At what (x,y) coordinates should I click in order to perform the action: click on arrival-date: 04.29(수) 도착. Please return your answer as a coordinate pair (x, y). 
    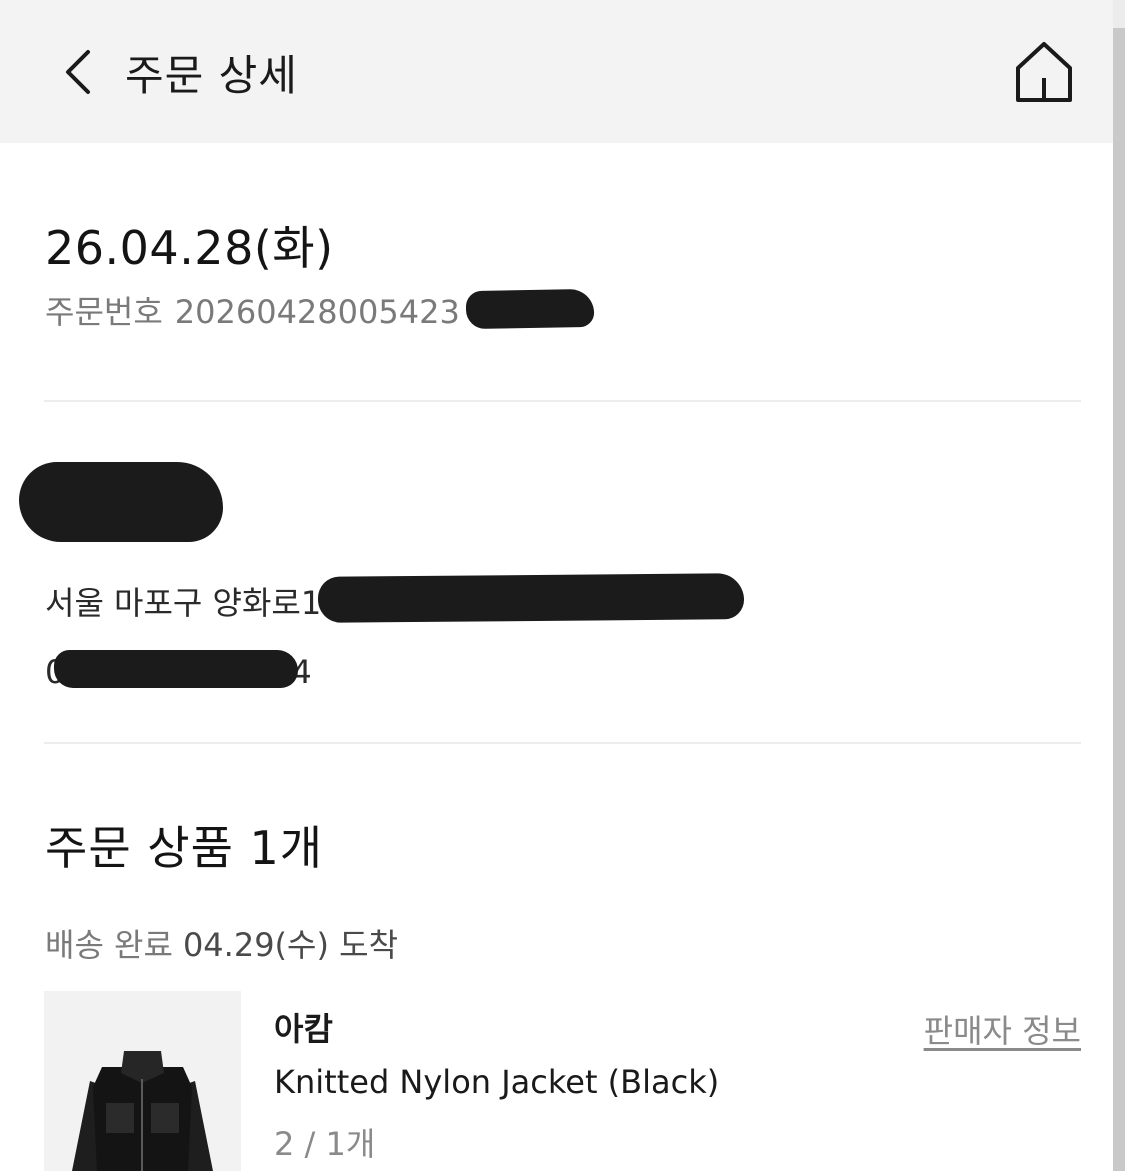
    Looking at the image, I should click on (290, 945).